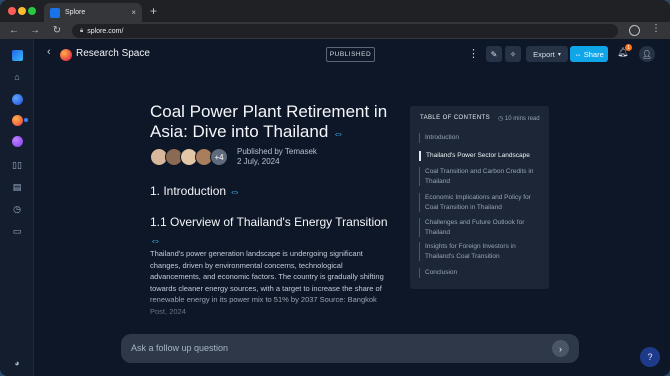 This screenshot has width=670, height=376. I want to click on export-label: Export, so click(544, 54).